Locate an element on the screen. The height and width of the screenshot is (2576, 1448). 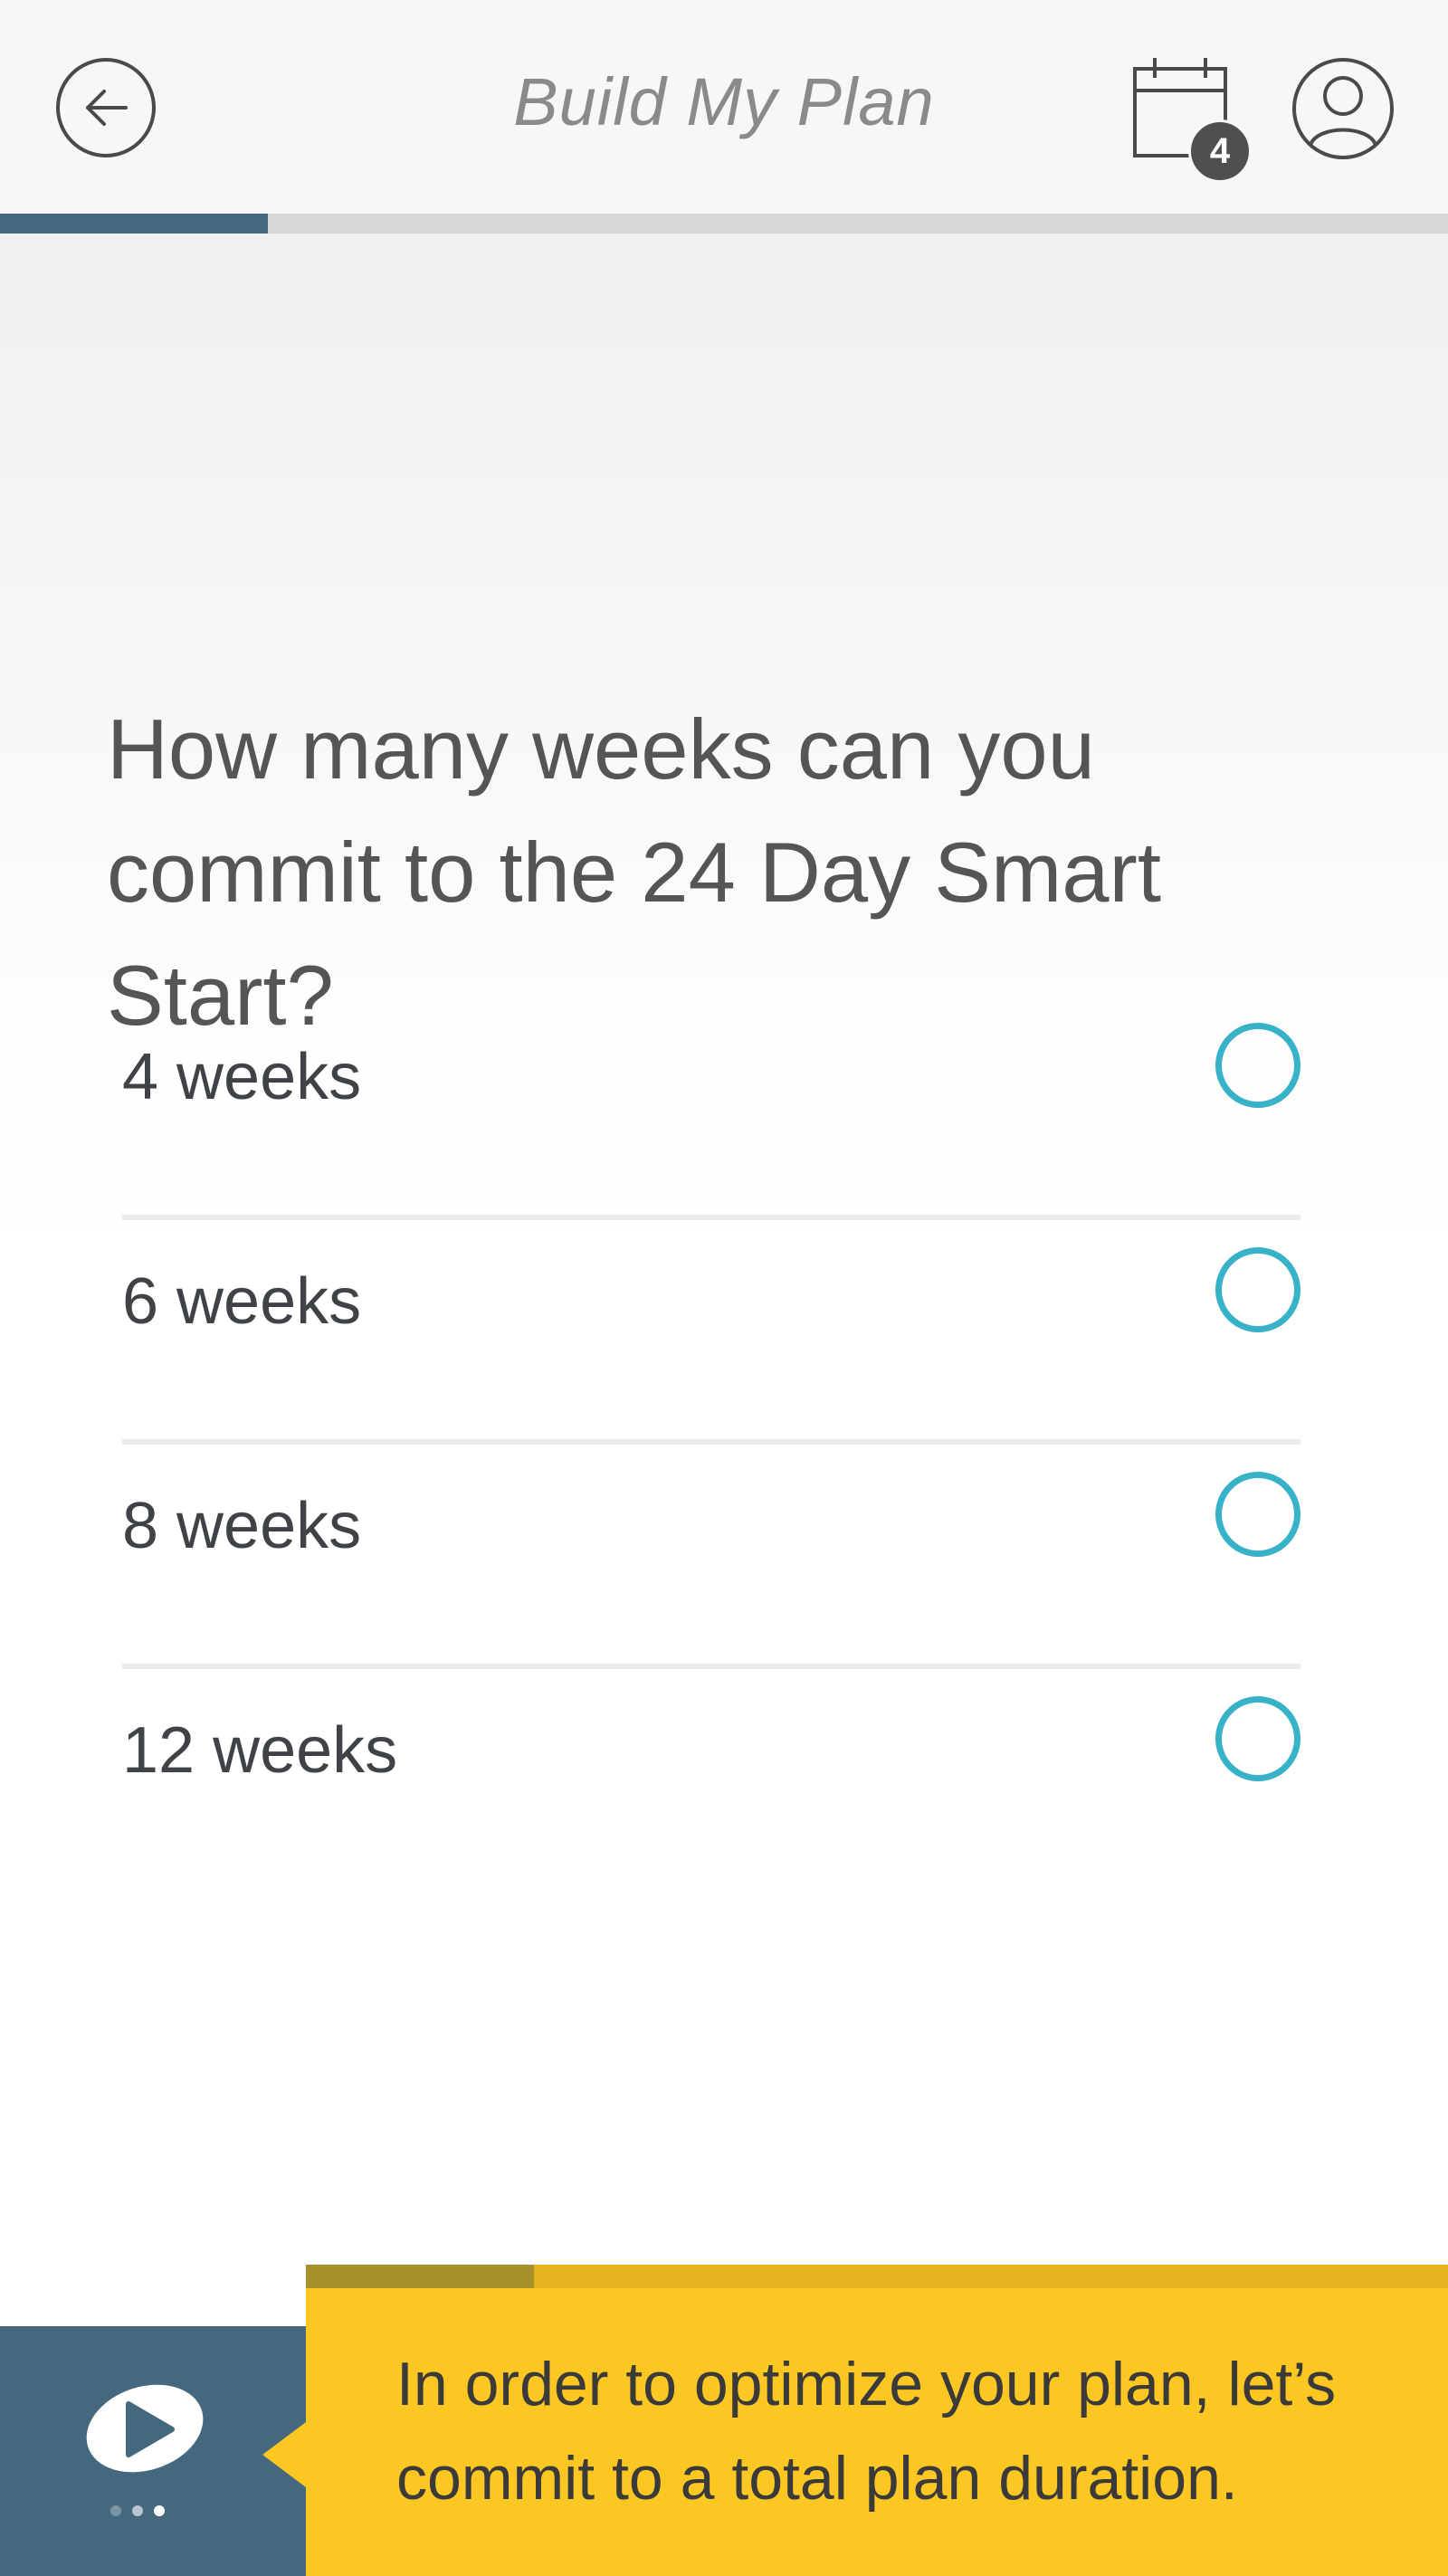
assistant-pager is located at coordinates (138, 2510).